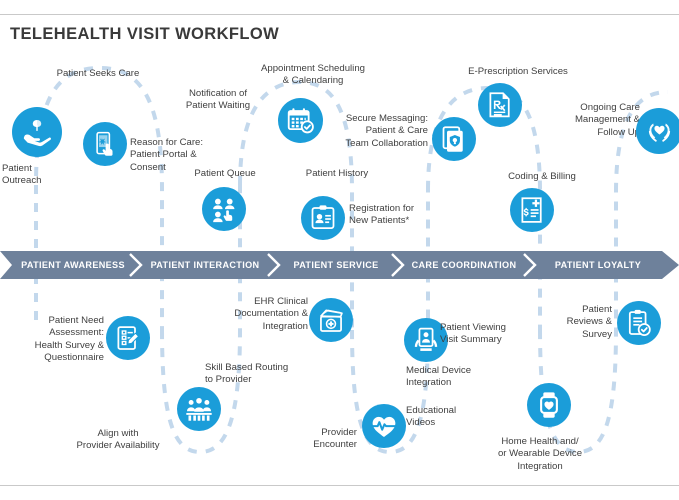 This screenshot has height=500, width=679. Describe the element at coordinates (639, 323) in the screenshot. I see `review-clipboard-icon` at that location.